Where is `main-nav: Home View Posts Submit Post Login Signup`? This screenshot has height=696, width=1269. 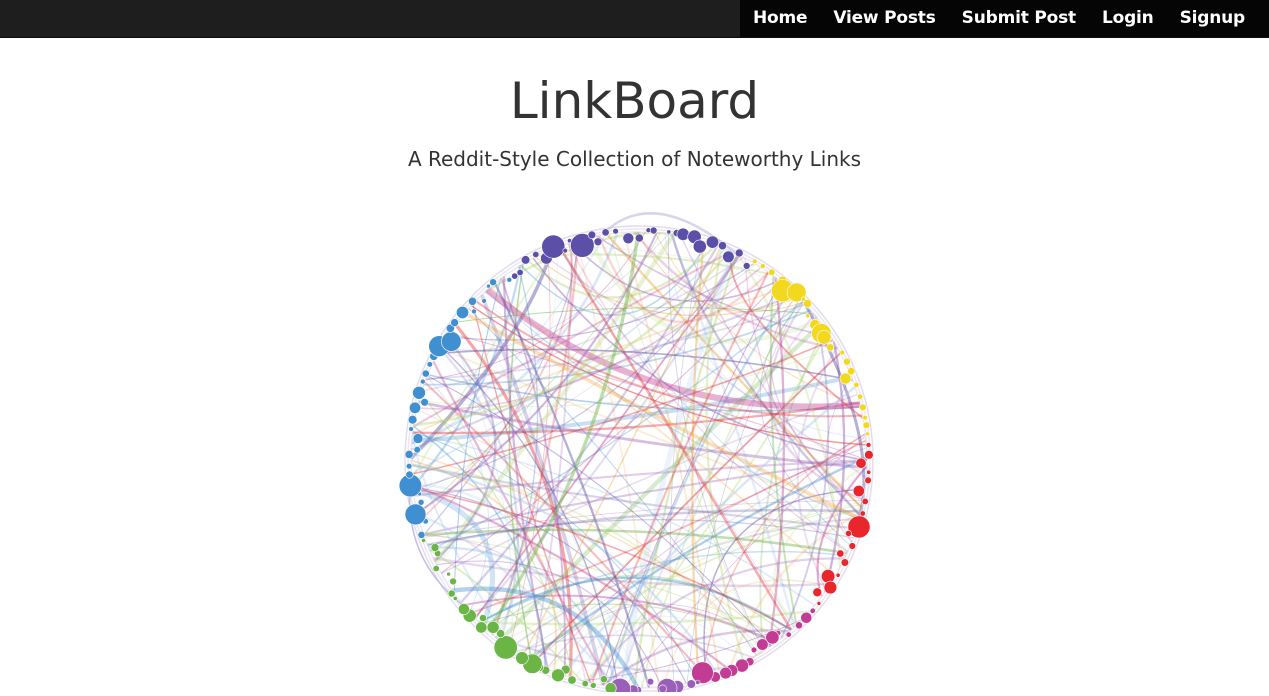
main-nav: Home View Posts Submit Post Login Signup is located at coordinates (1004, 18).